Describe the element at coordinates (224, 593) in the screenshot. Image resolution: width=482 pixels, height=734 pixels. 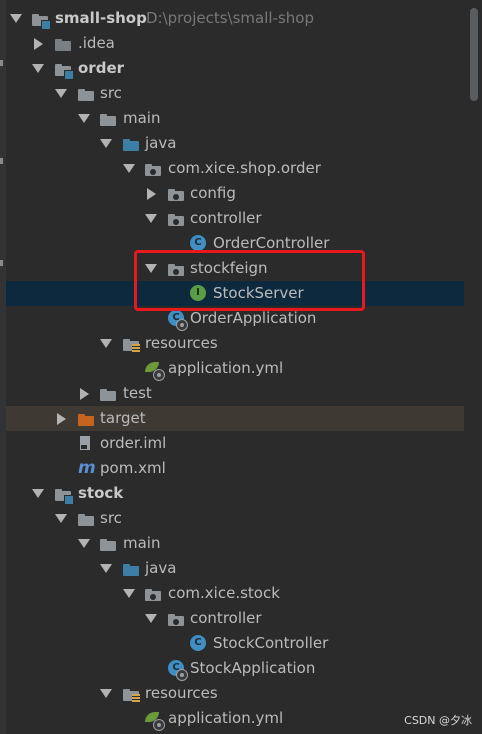
I see `tree-item-label: com.xice.stock` at that location.